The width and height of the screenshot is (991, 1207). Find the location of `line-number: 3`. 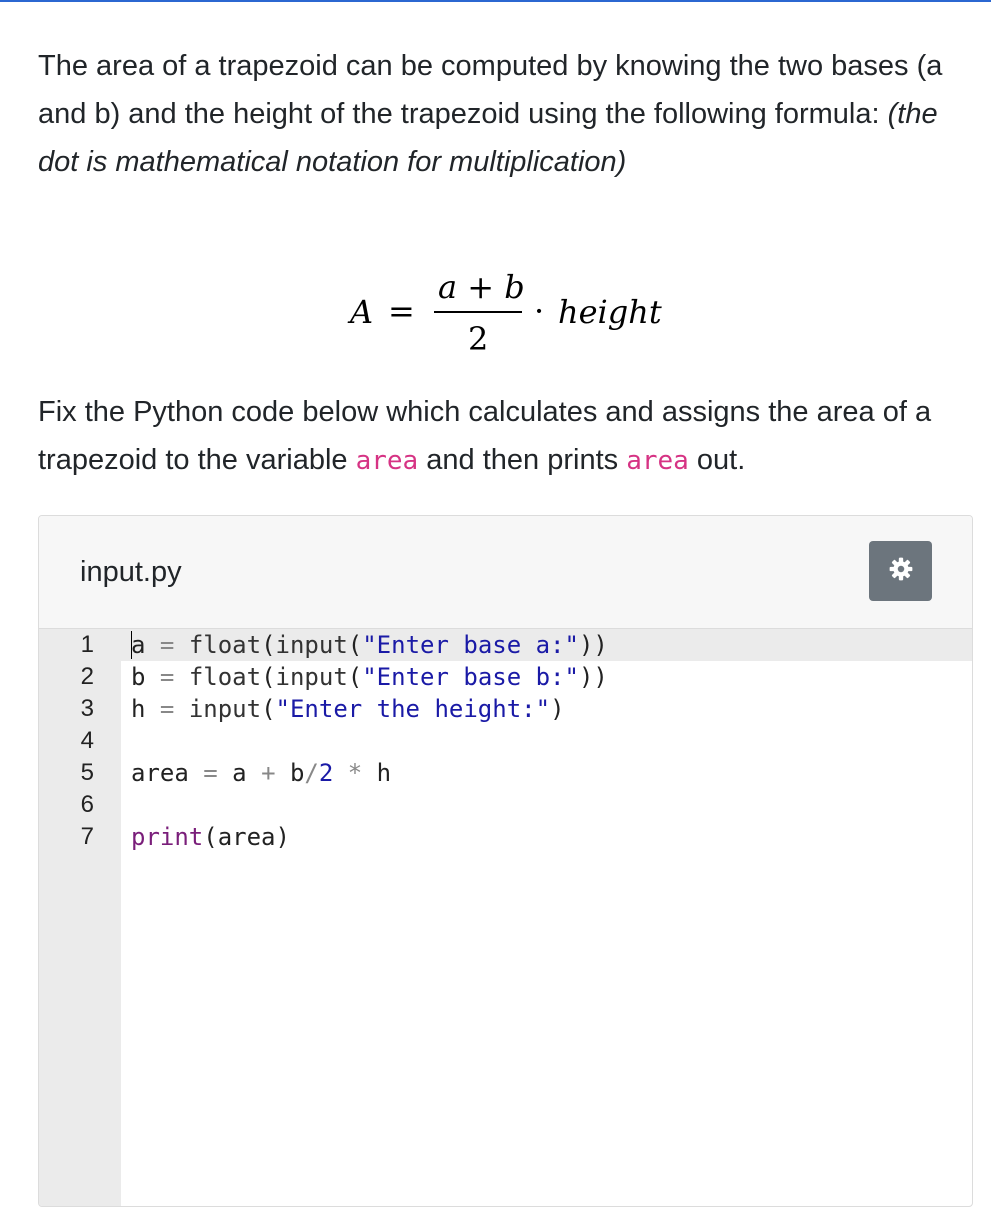

line-number: 3 is located at coordinates (87, 708).